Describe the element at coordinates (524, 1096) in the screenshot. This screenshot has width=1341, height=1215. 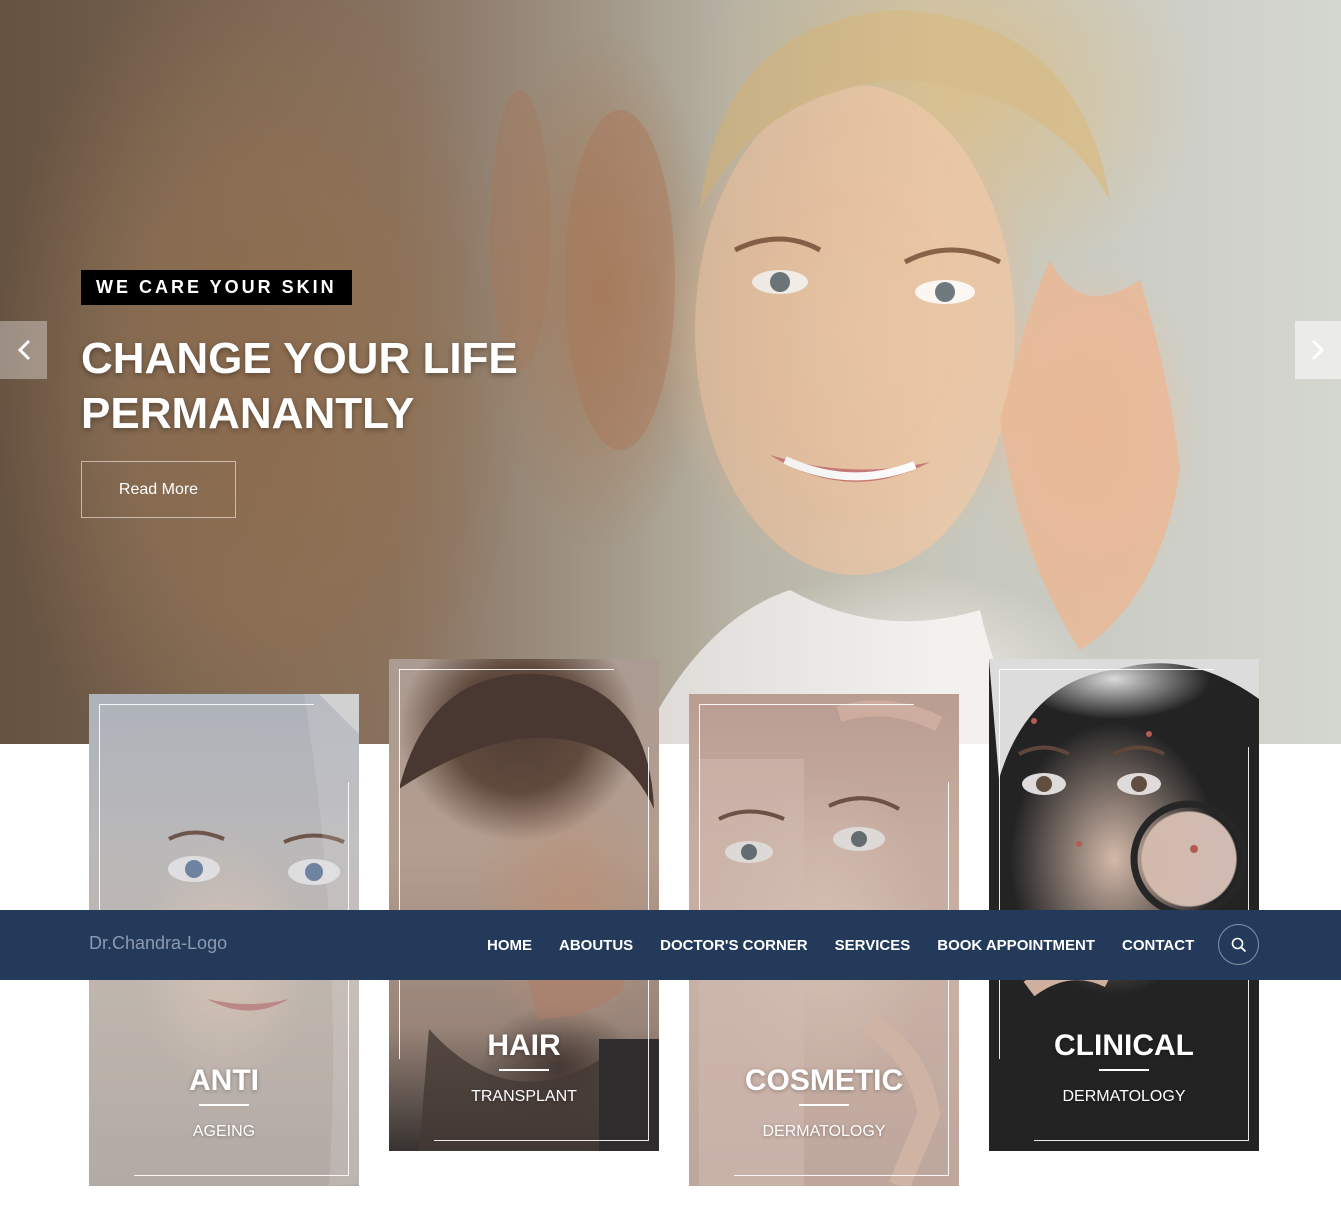
I see `card-subtitle: TRANSPLANT` at that location.